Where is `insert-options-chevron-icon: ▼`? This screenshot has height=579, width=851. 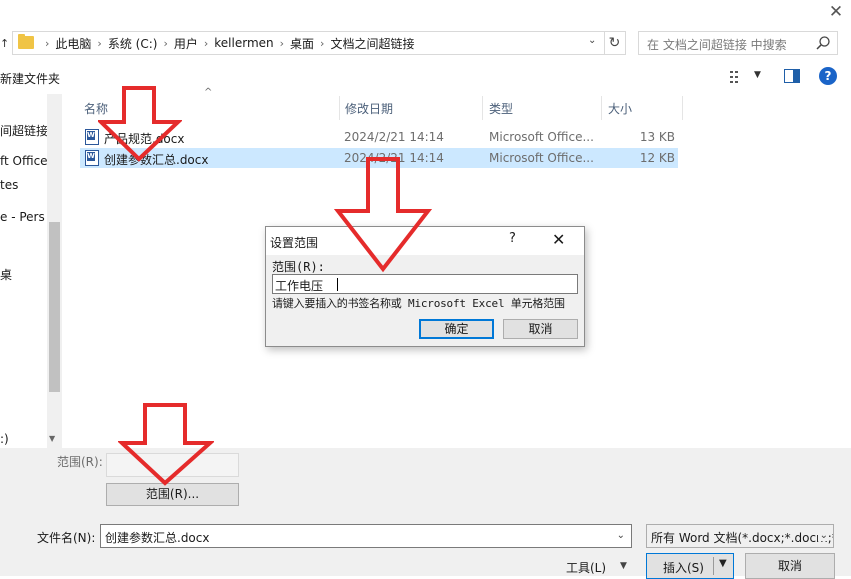 insert-options-chevron-icon: ▼ is located at coordinates (723, 563).